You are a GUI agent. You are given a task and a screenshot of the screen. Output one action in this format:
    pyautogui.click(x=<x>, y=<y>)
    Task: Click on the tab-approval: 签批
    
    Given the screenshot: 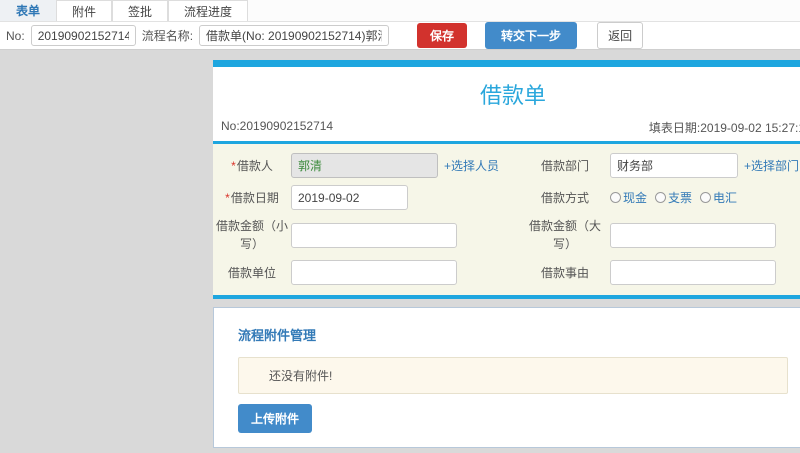 What is the action you would take?
    pyautogui.click(x=140, y=10)
    